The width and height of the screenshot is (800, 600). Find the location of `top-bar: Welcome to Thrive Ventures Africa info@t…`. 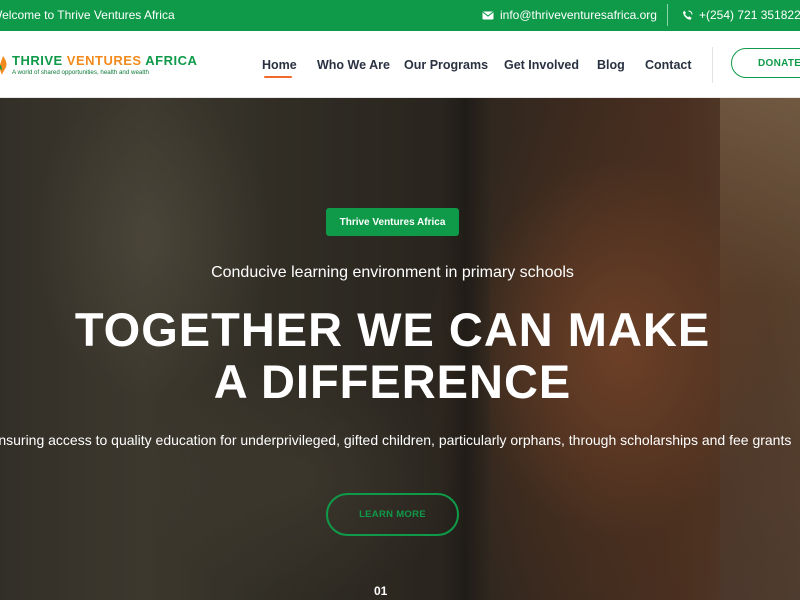

top-bar: Welcome to Thrive Ventures Africa info@t… is located at coordinates (400, 15).